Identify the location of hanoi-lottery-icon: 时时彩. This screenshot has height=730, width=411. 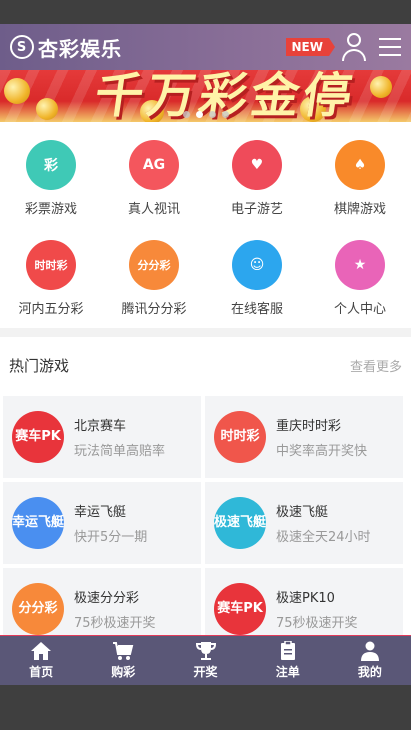
(51, 265).